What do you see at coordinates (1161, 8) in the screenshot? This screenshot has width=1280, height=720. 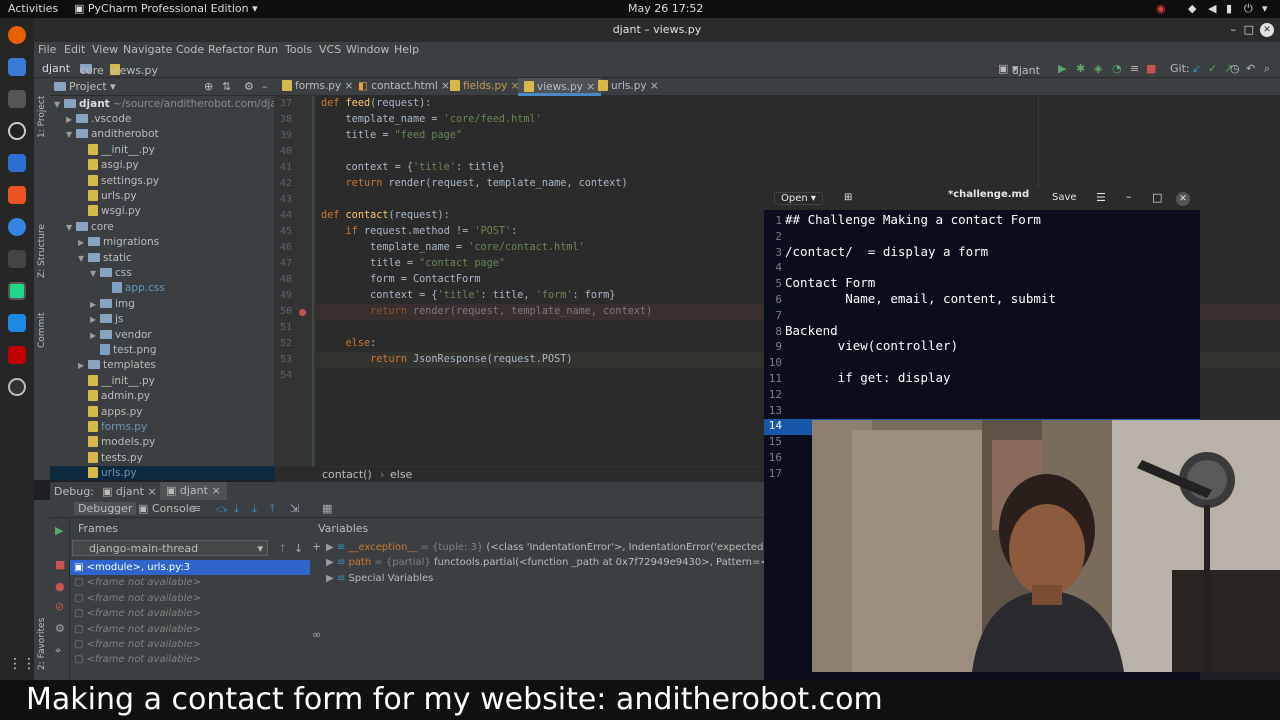 I see `record-icon: ◉` at bounding box center [1161, 8].